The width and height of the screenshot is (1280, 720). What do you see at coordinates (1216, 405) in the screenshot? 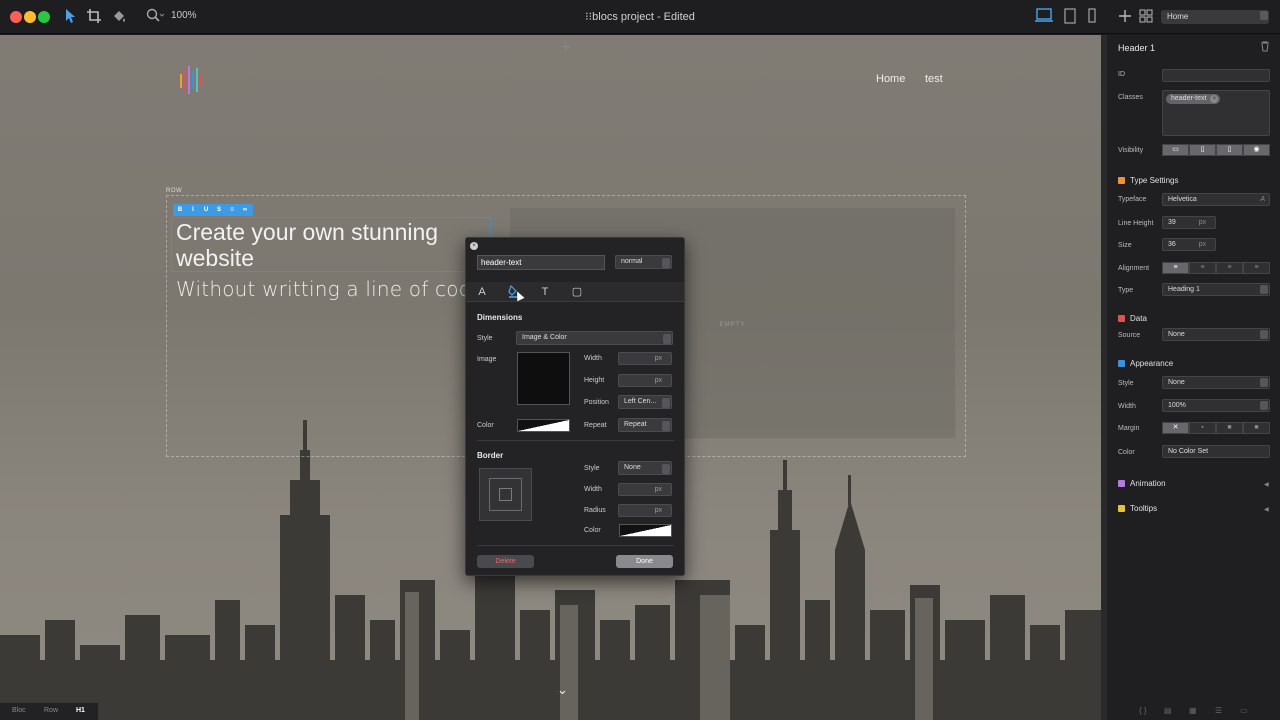
I see `appearance-width-select: 100%` at bounding box center [1216, 405].